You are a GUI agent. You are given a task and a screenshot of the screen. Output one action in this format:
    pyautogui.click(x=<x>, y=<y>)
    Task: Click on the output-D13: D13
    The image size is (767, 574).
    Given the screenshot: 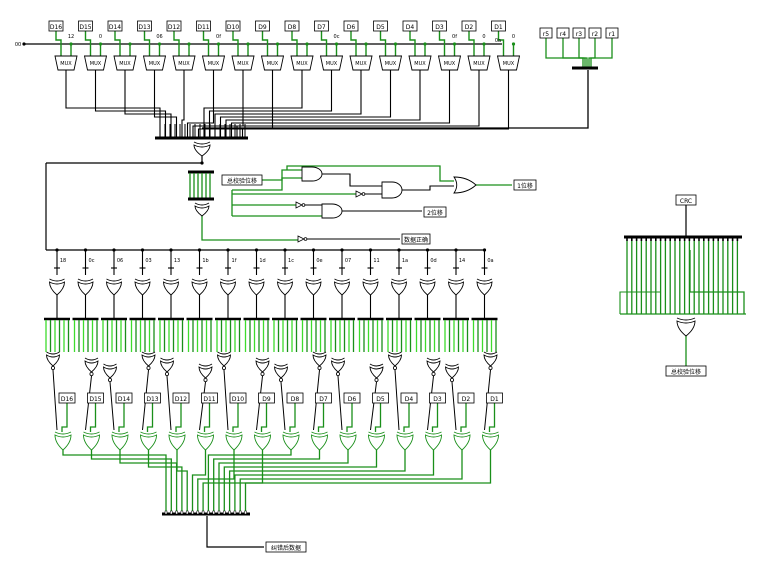 What is the action you would take?
    pyautogui.click(x=152, y=399)
    